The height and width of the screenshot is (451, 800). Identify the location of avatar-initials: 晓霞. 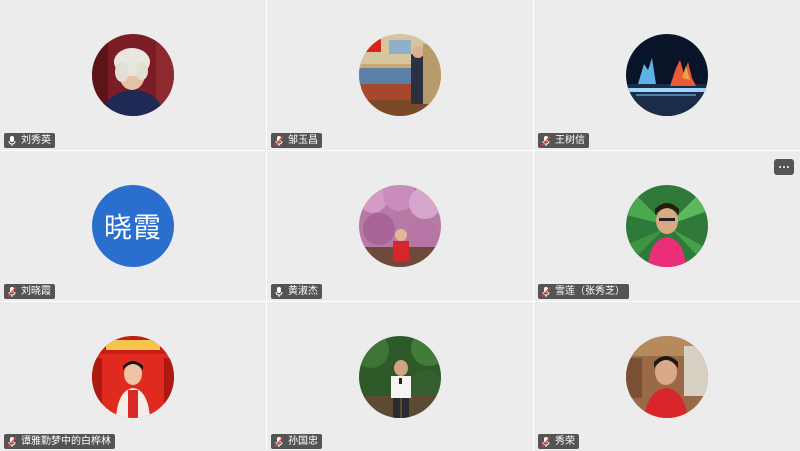
(132, 227).